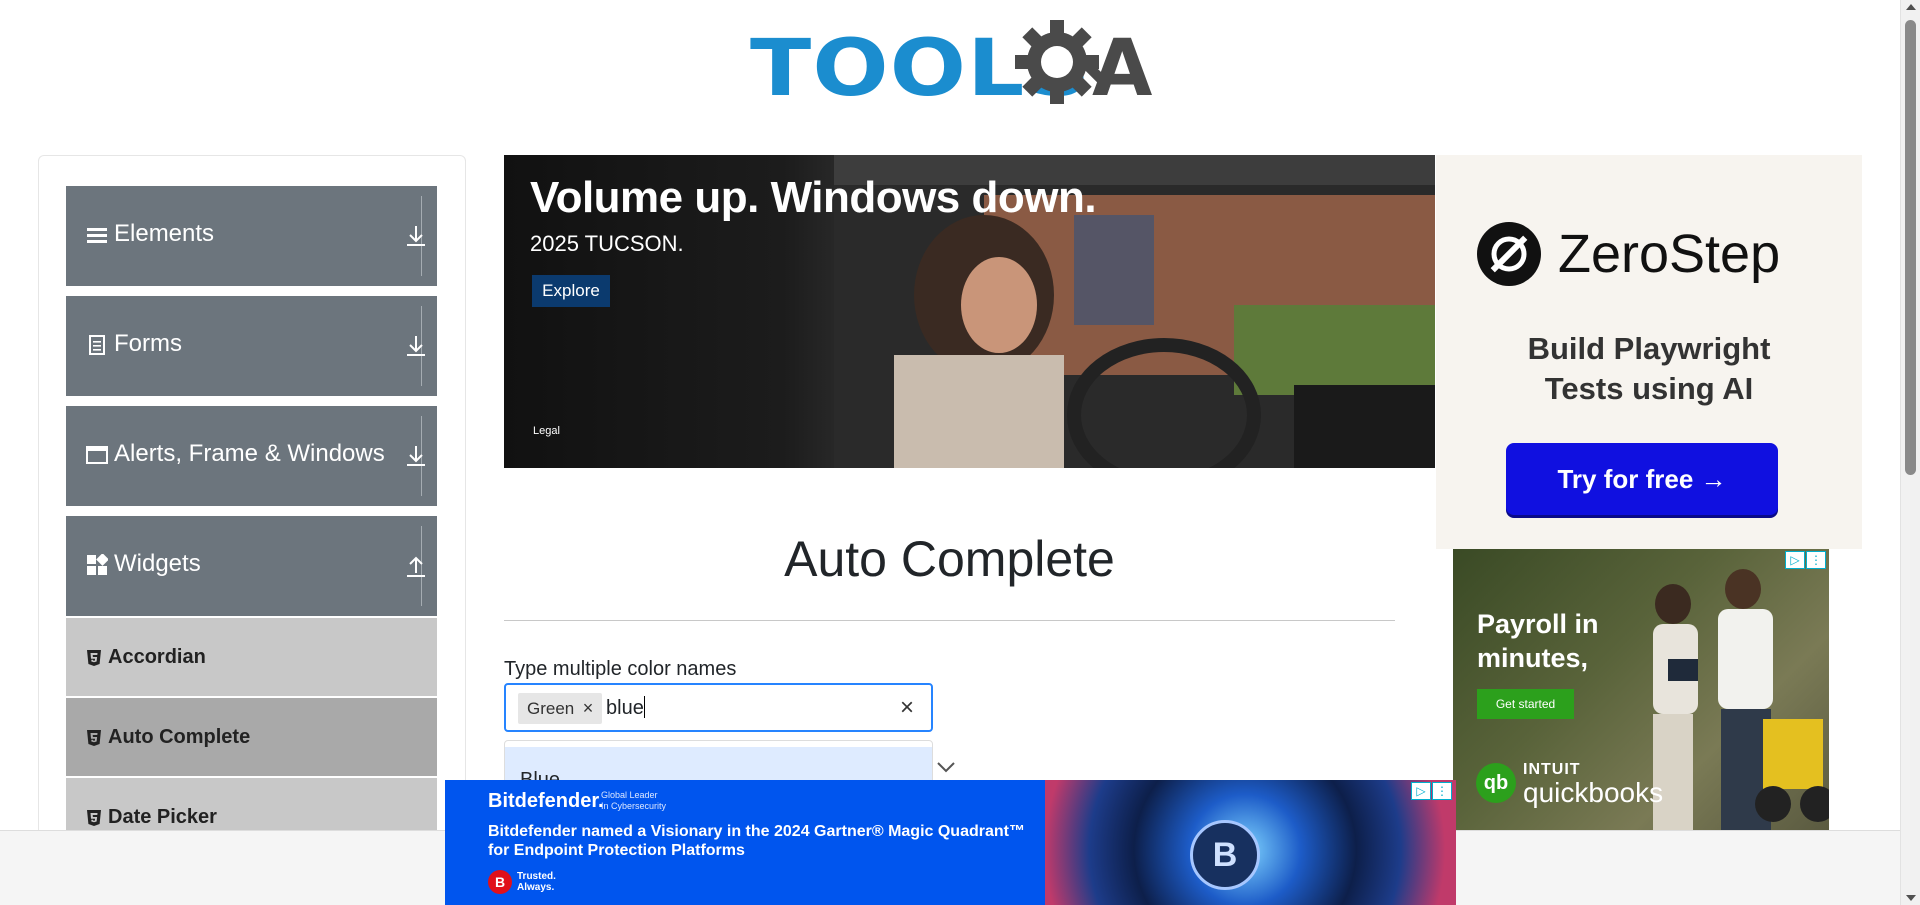  I want to click on sidebar-item-label: Accordian, so click(157, 657).